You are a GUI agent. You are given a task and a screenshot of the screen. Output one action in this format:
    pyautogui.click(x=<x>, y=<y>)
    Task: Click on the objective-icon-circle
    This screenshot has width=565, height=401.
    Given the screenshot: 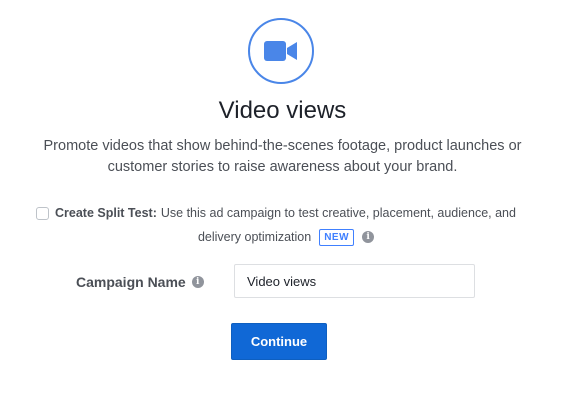 What is the action you would take?
    pyautogui.click(x=281, y=51)
    